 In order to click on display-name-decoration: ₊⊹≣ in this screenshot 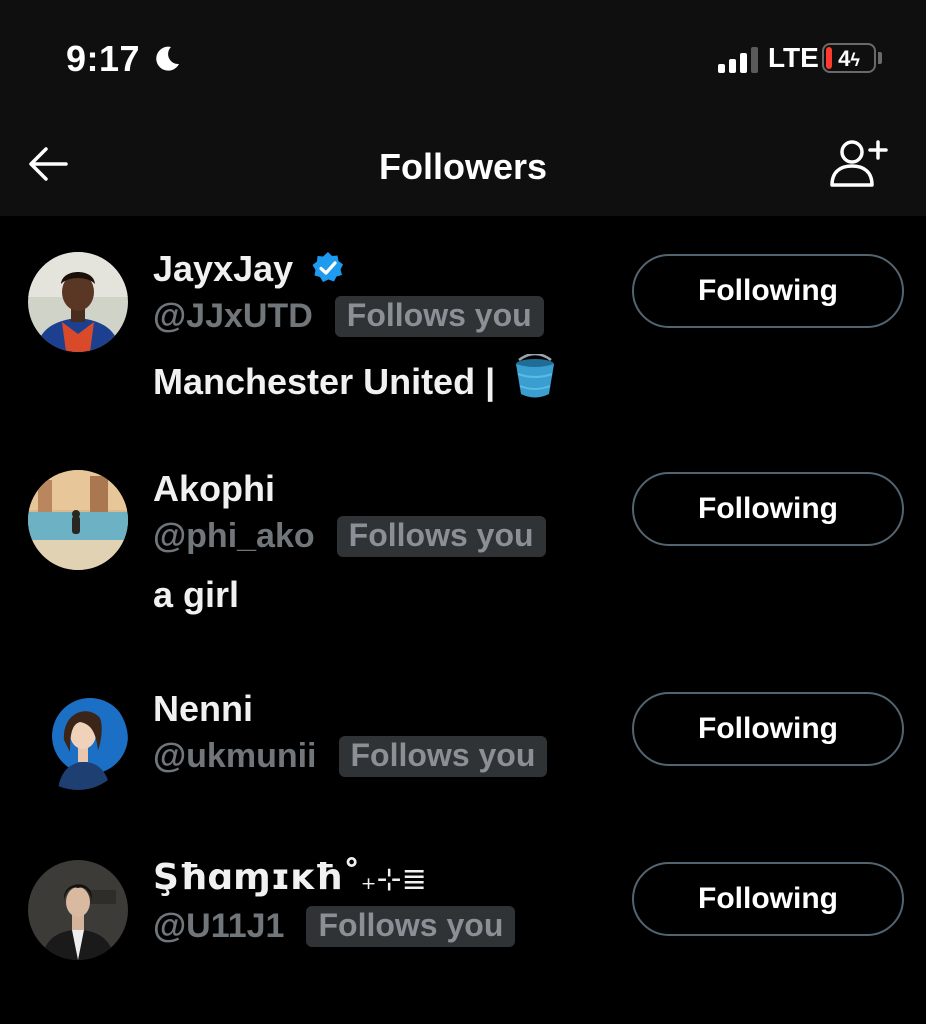, I will do `click(393, 879)`.